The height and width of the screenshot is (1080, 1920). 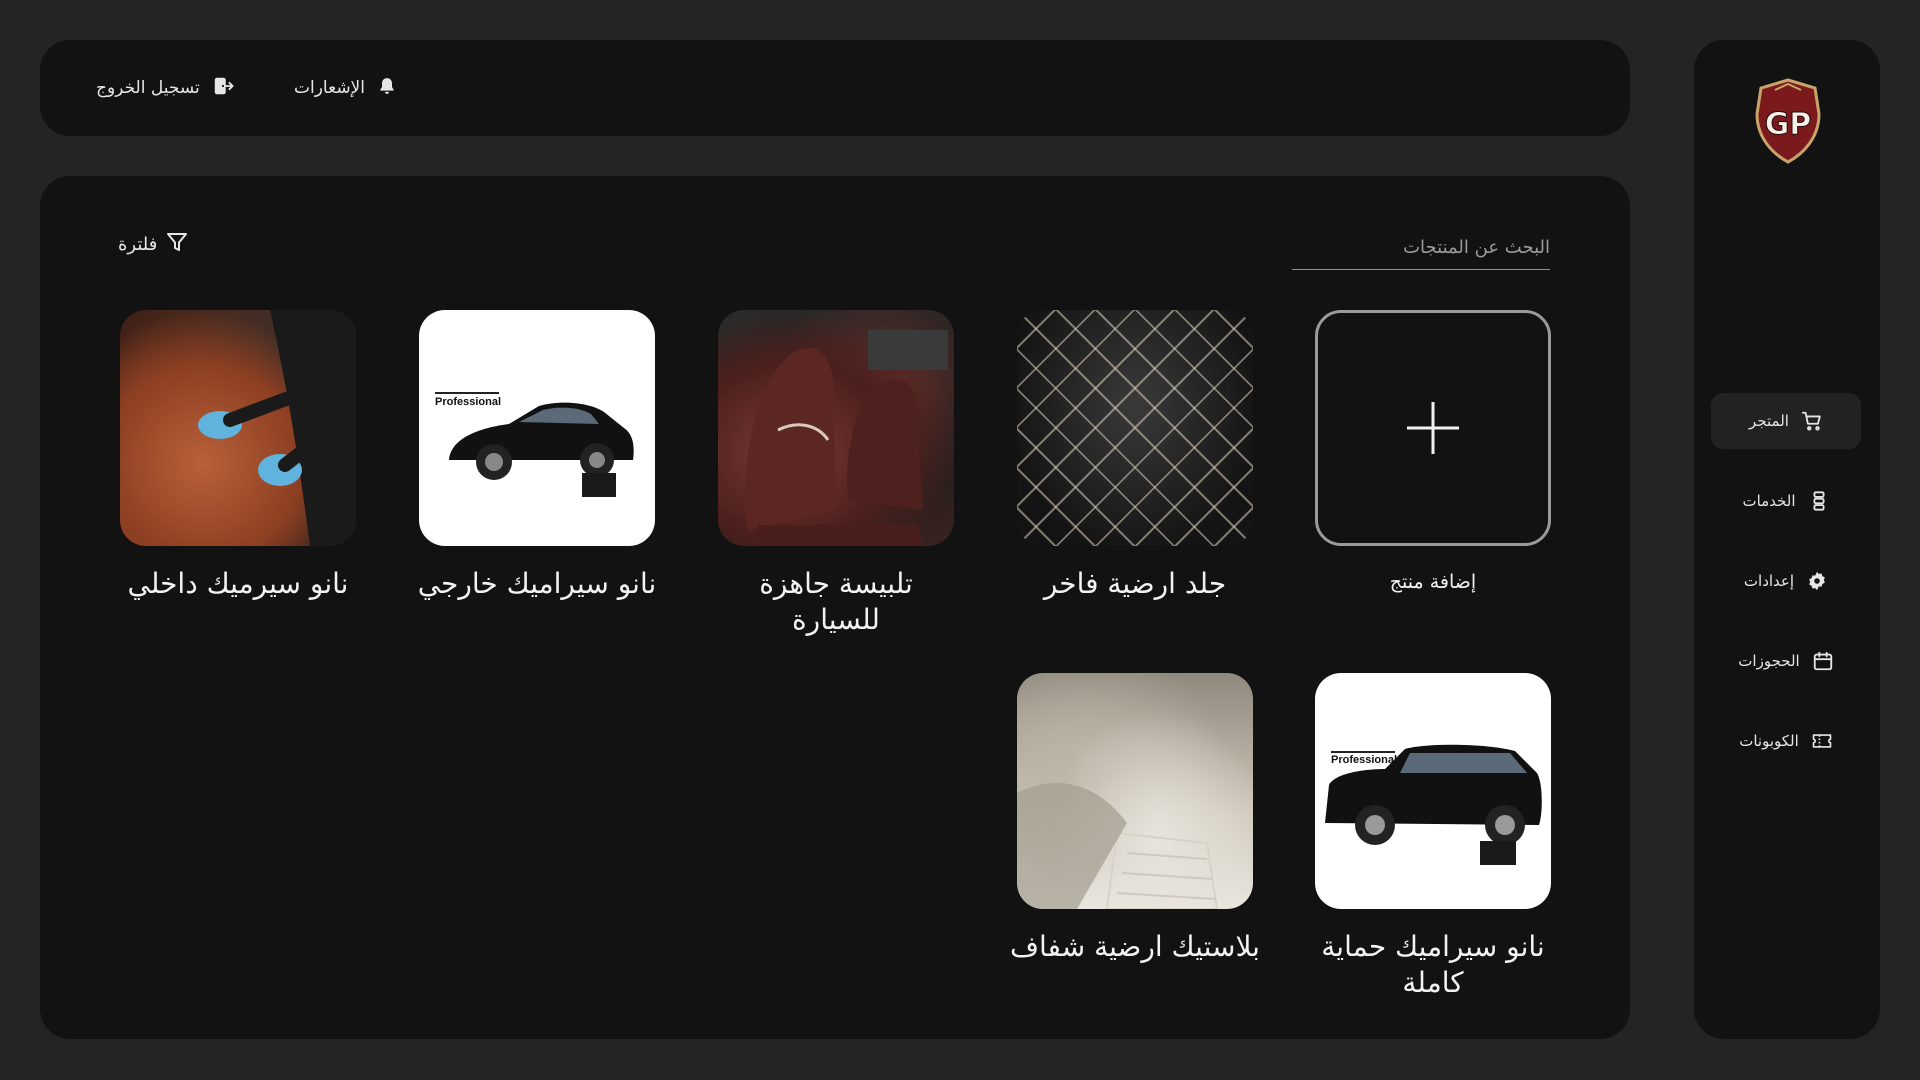 What do you see at coordinates (177, 244) in the screenshot?
I see `funnel-icon` at bounding box center [177, 244].